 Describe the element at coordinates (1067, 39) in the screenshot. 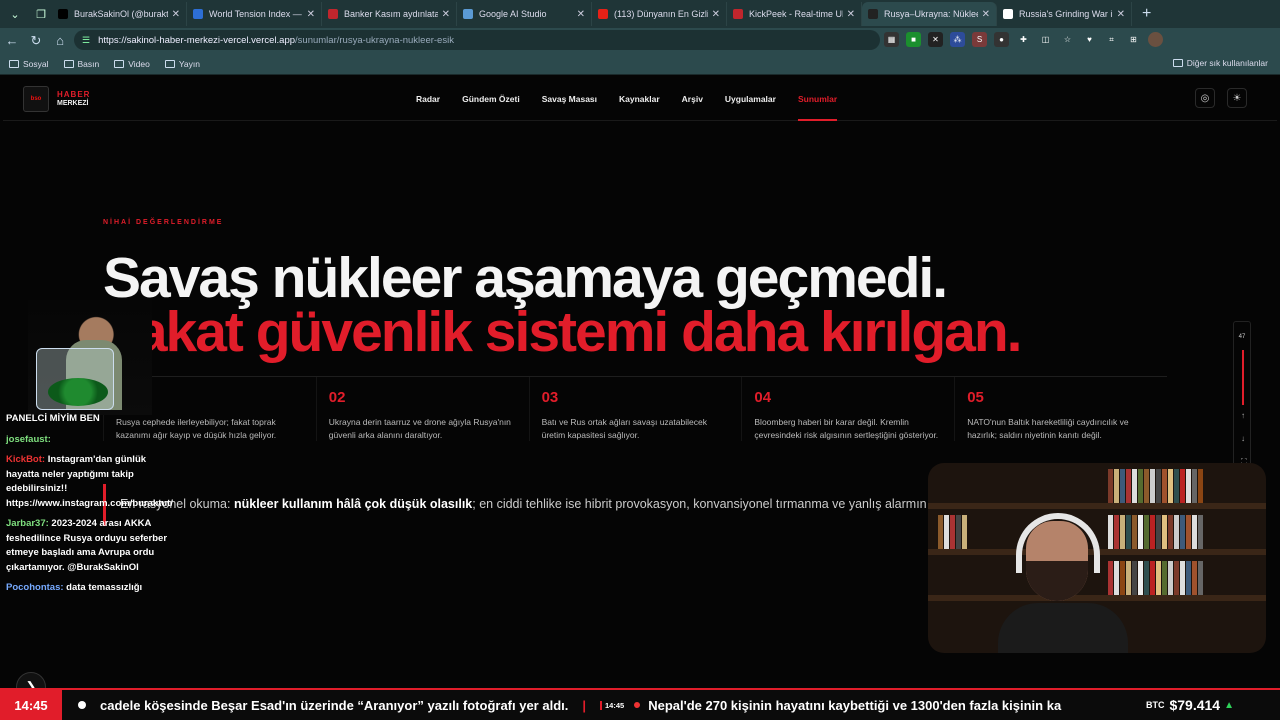

I see `favorites-icon: ☆` at that location.